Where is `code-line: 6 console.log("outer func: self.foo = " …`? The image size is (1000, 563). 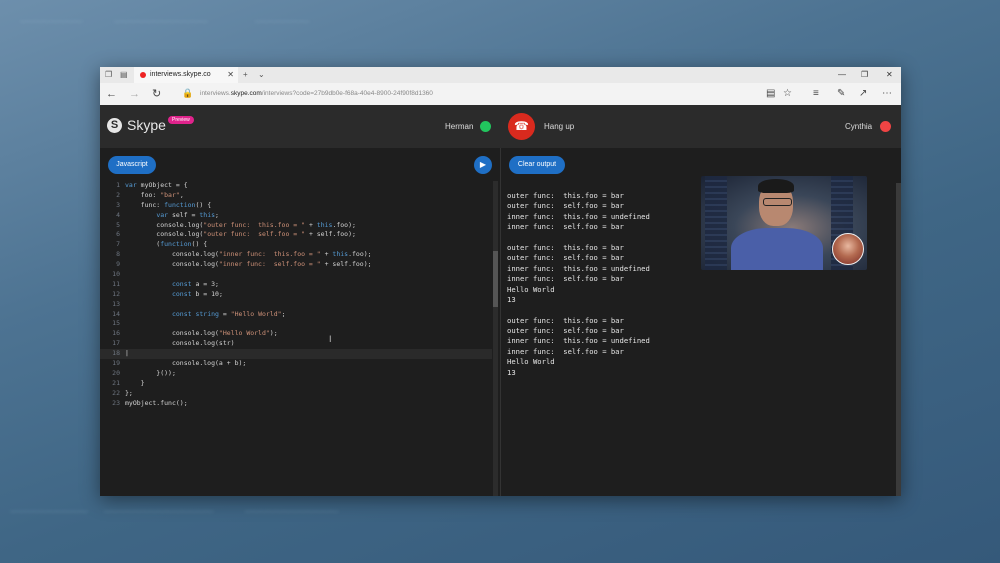
code-line: 6 console.log("outer func: self.foo = " … is located at coordinates (236, 234).